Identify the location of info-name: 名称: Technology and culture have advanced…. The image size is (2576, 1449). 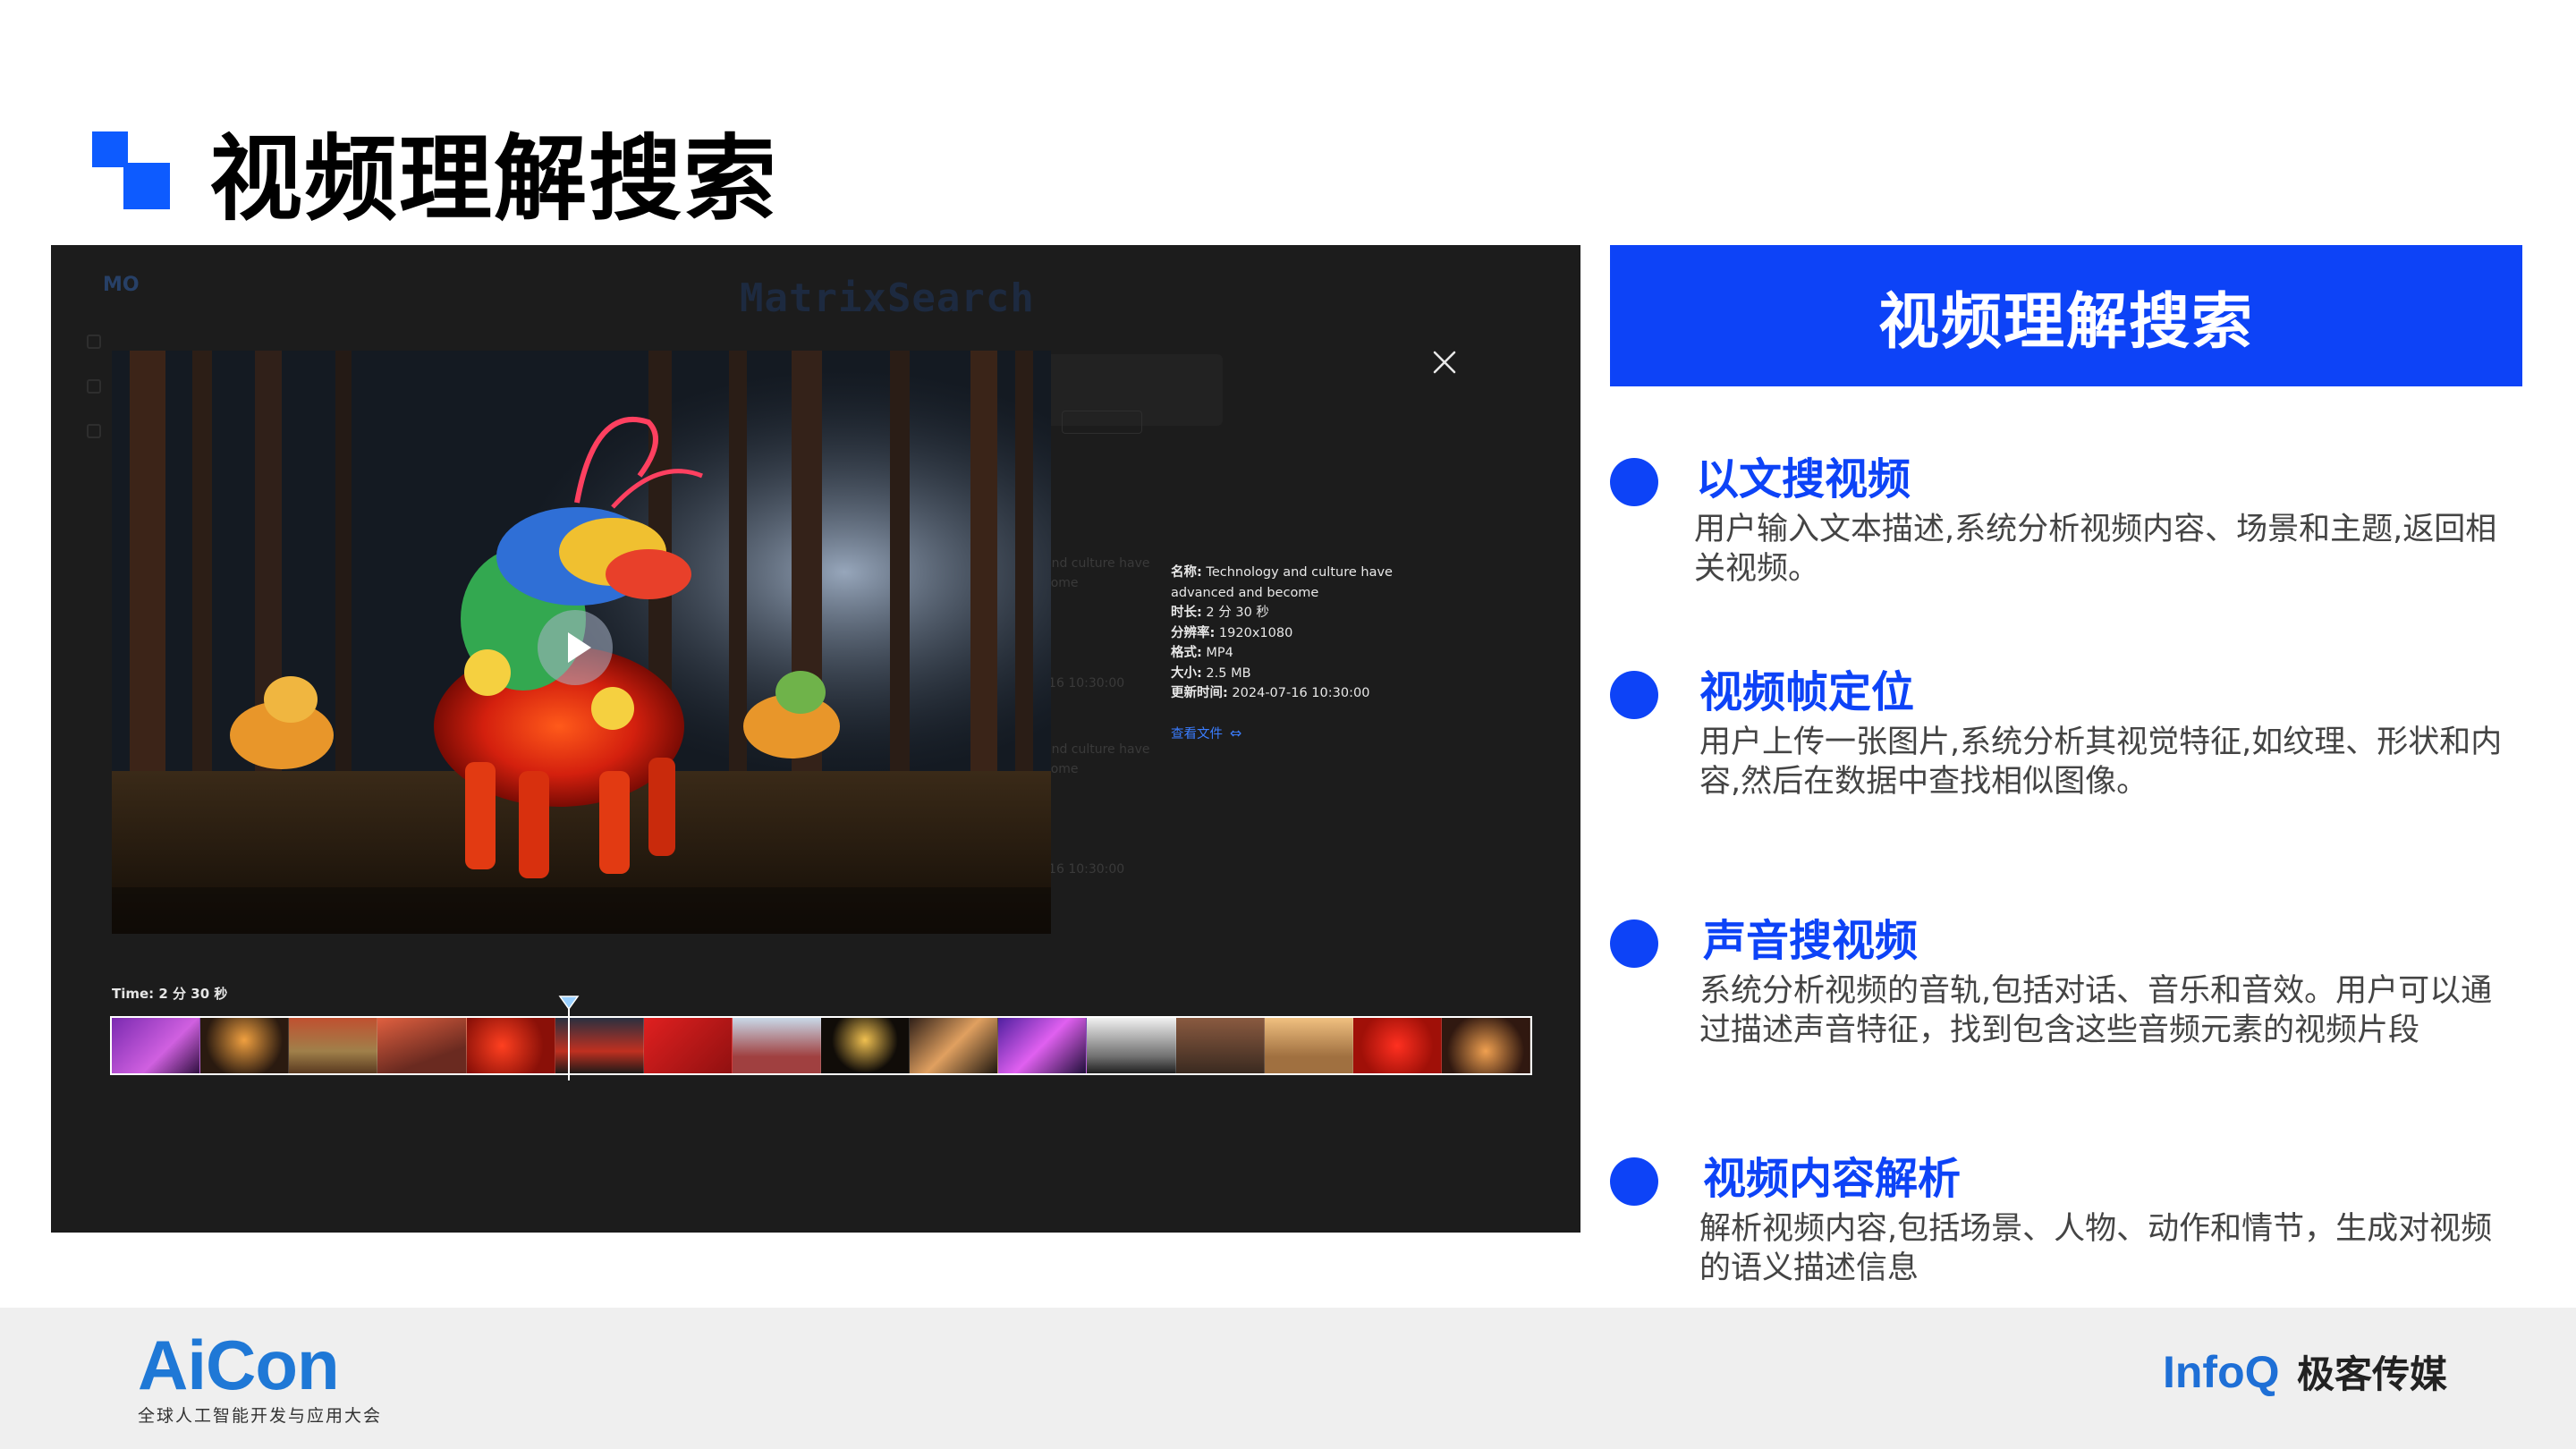
(1282, 582).